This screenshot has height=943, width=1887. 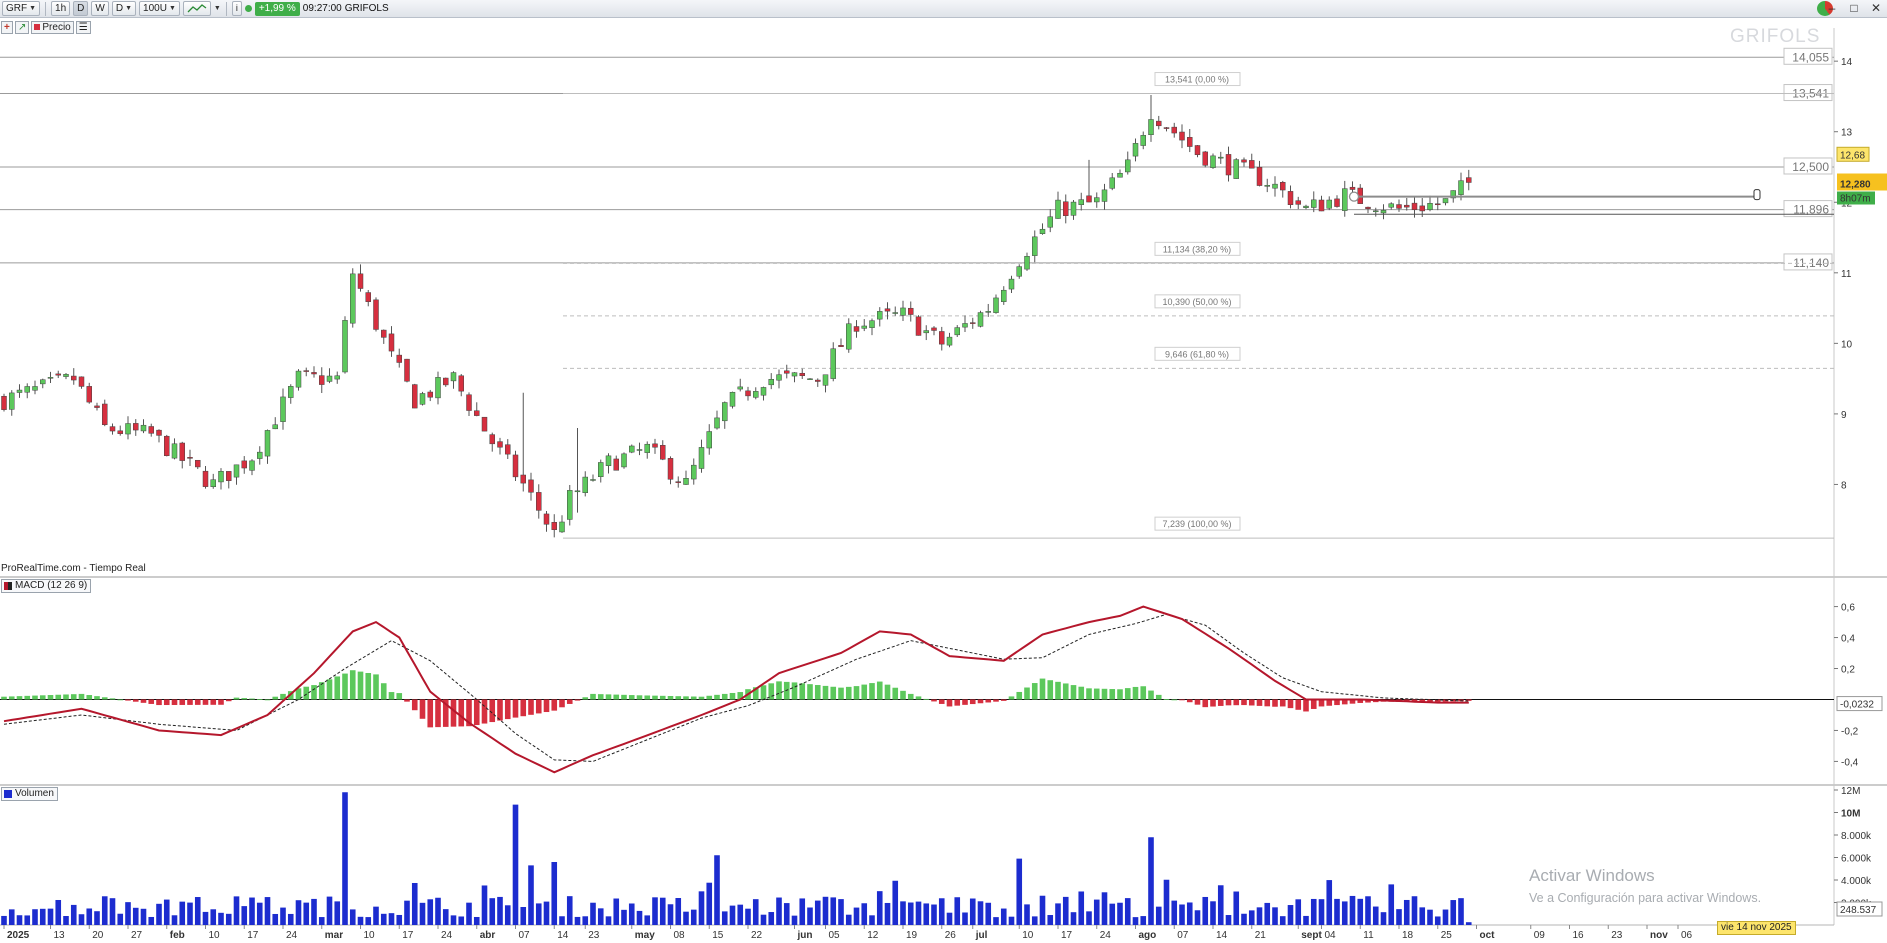 What do you see at coordinates (873, 935) in the screenshot?
I see `date-tick-label: 12` at bounding box center [873, 935].